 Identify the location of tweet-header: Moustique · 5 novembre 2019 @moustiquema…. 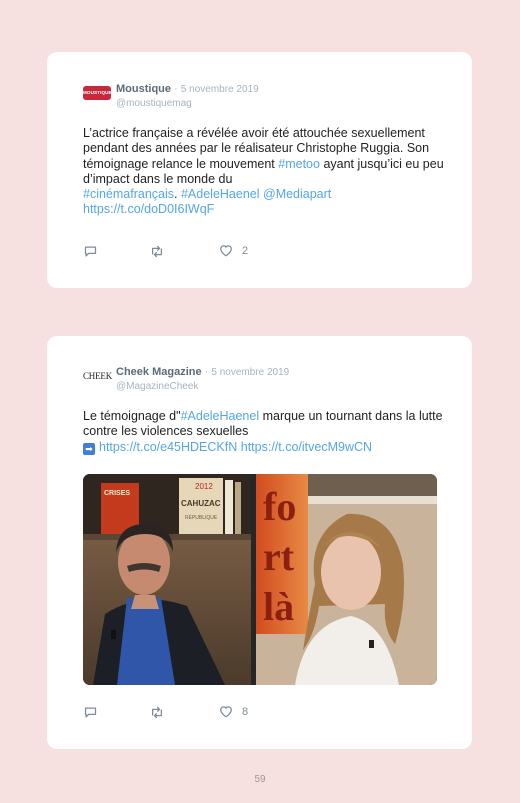
(187, 96).